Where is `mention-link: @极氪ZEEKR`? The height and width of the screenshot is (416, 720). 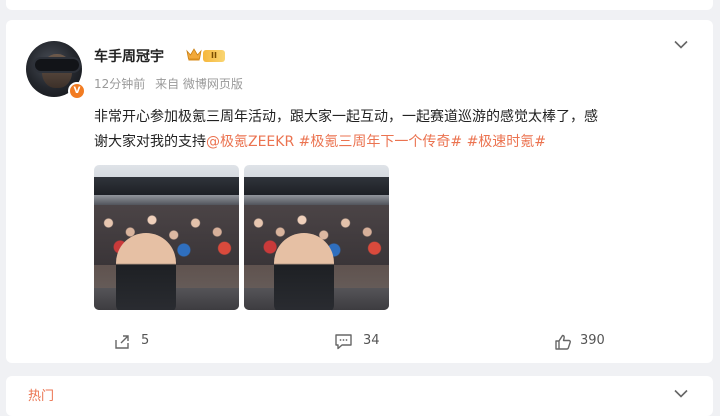 mention-link: @极氪ZEEKR is located at coordinates (250, 142).